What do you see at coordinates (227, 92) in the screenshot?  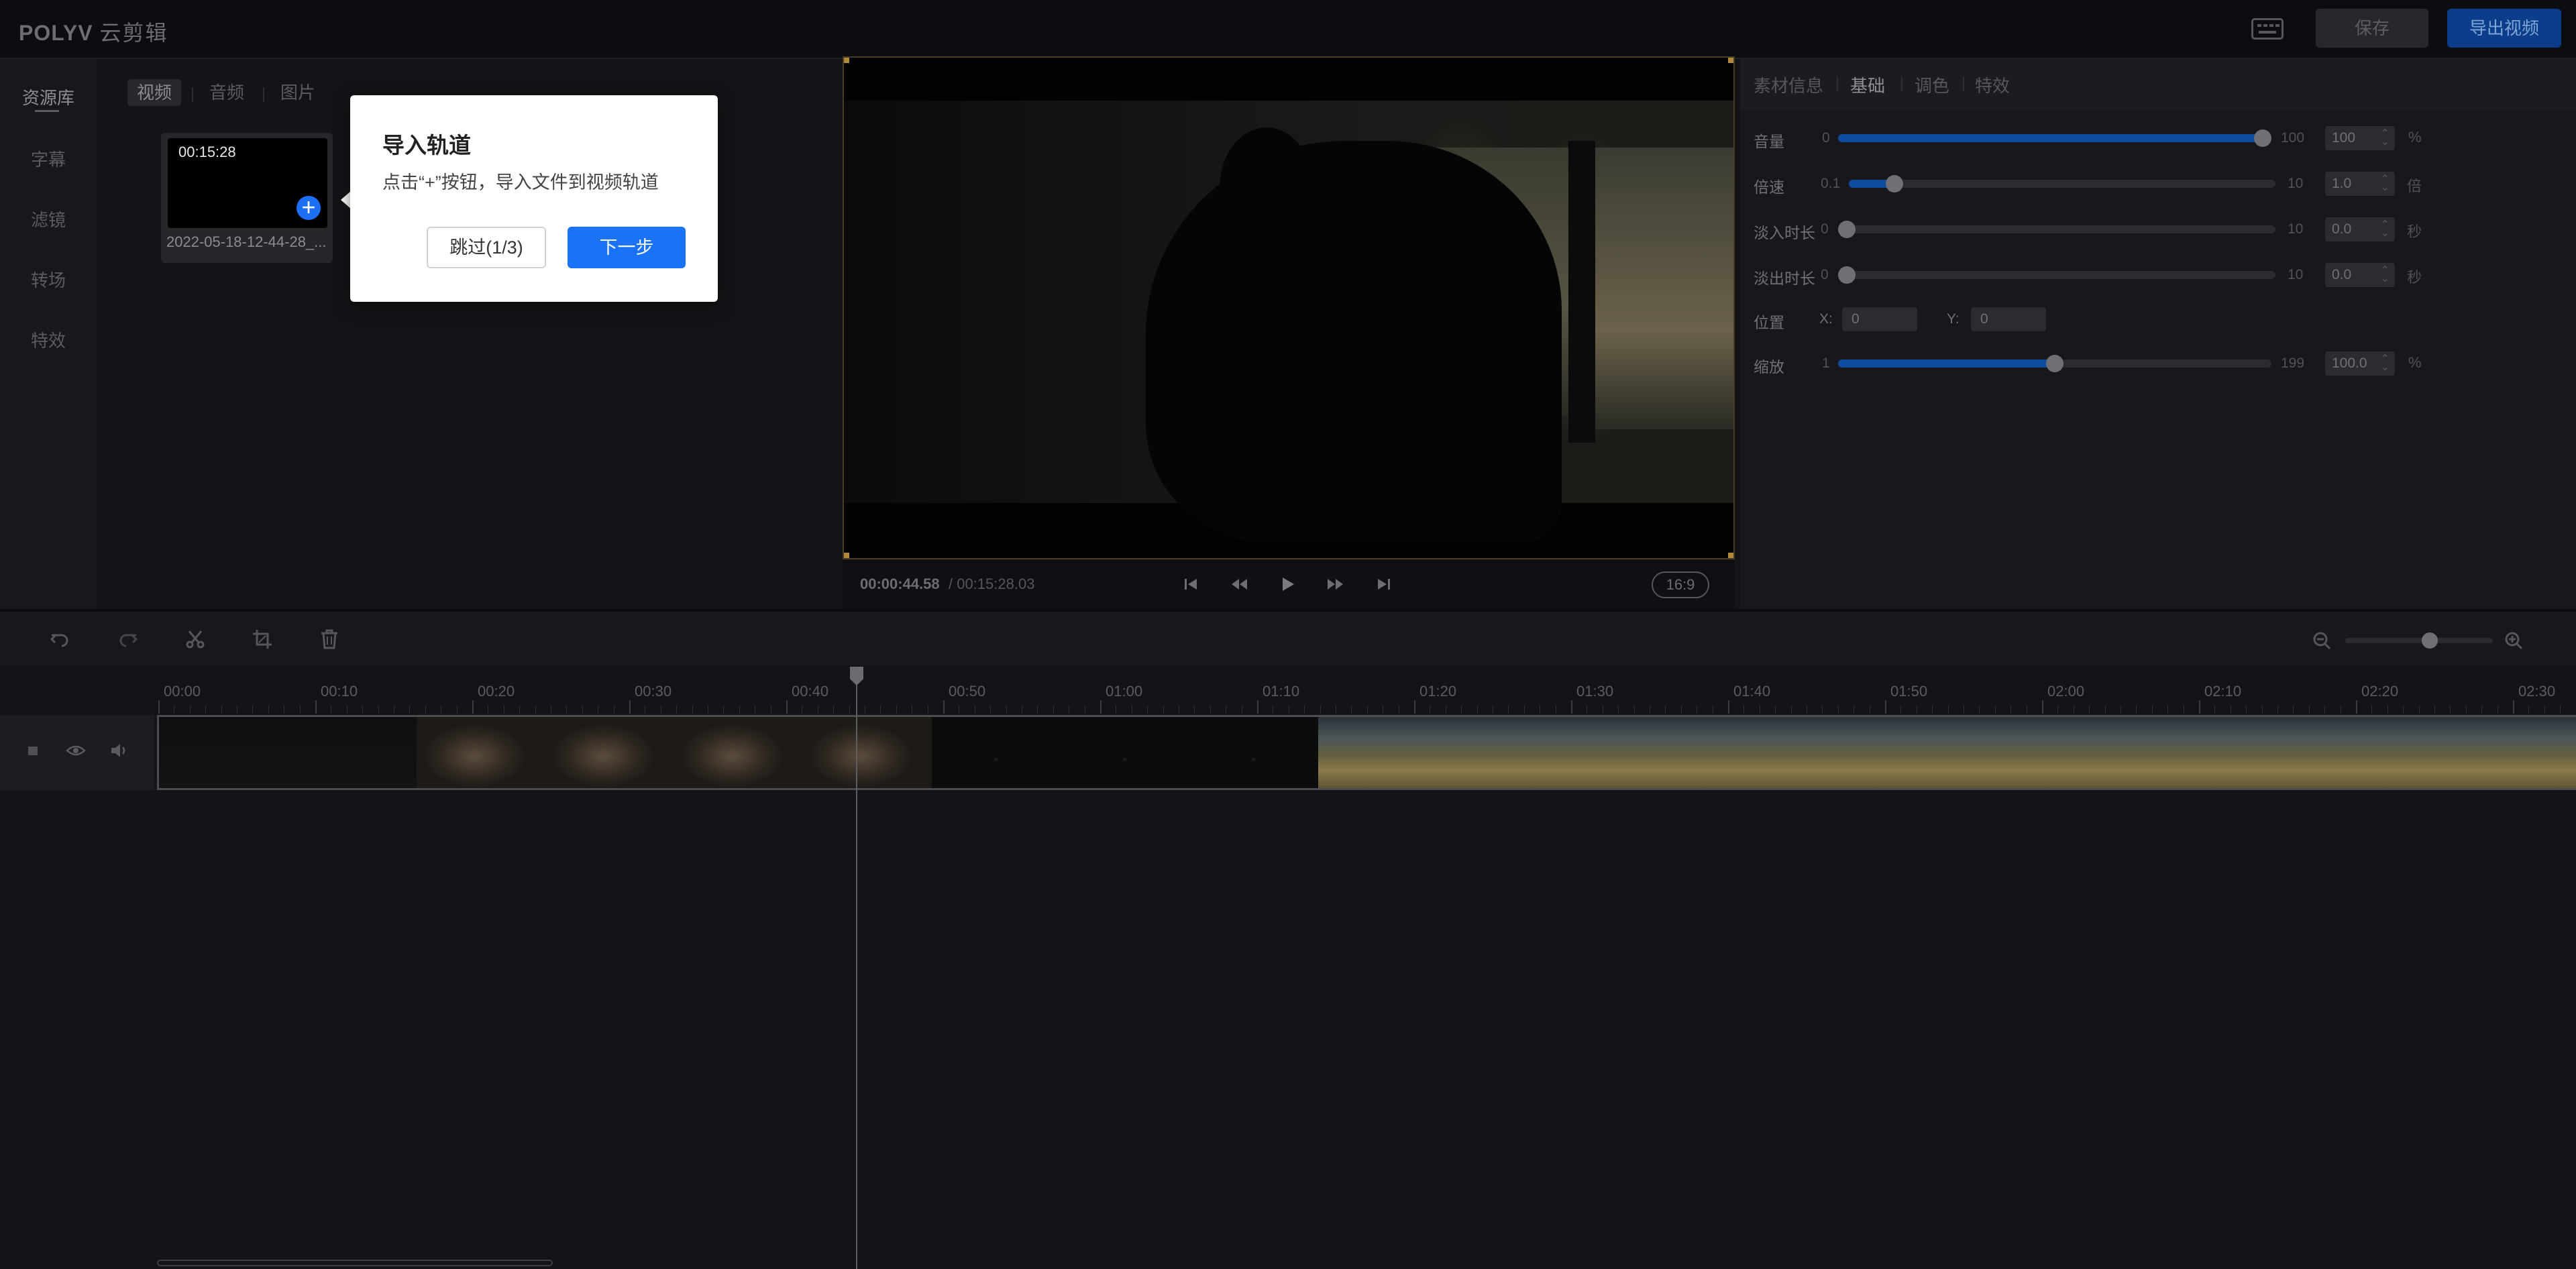 I see `tab-audio: 音频` at bounding box center [227, 92].